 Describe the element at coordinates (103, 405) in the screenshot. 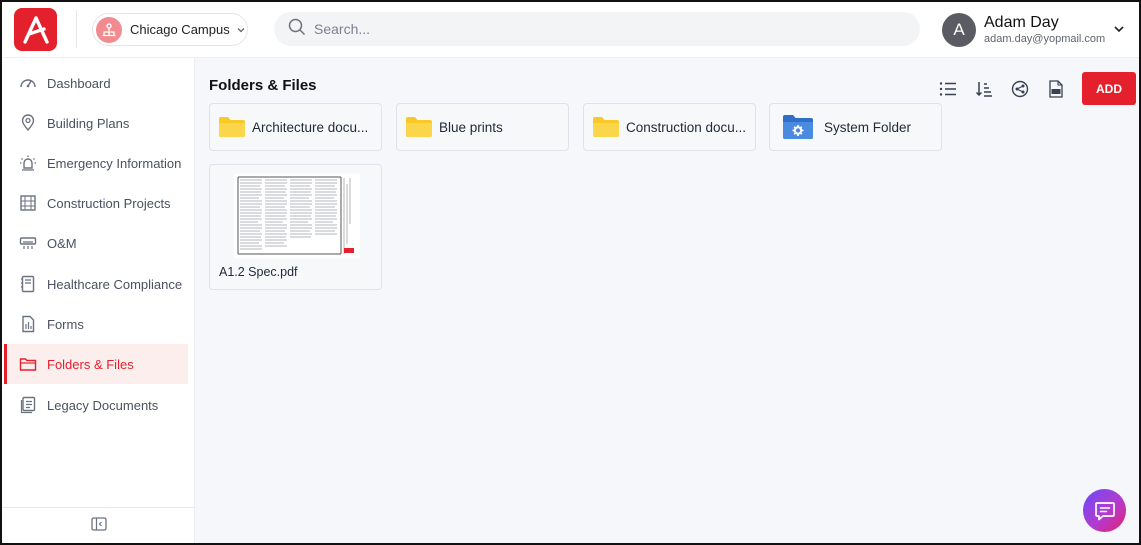

I see `sidebar-item-label: Legacy Documents` at that location.